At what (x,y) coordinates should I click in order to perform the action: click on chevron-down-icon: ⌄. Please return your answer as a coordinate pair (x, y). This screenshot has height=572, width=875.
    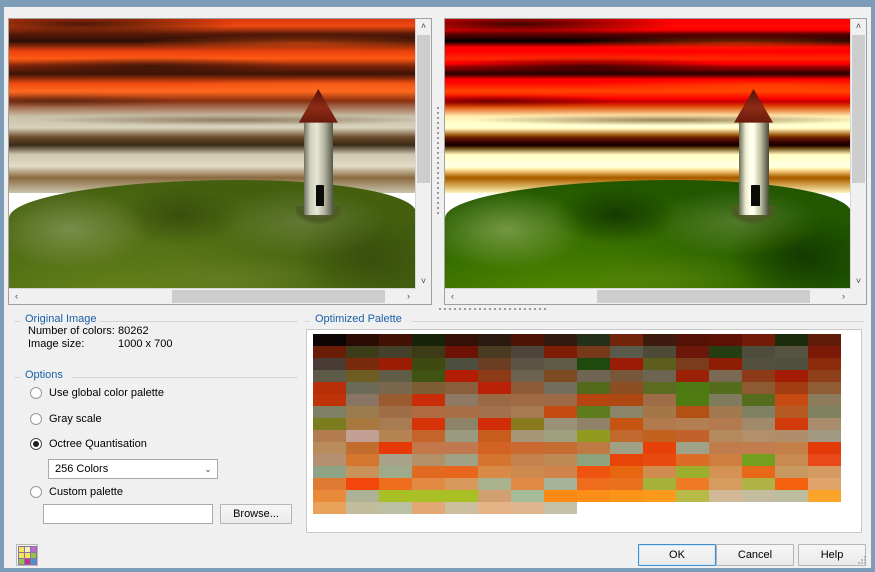
    Looking at the image, I should click on (208, 469).